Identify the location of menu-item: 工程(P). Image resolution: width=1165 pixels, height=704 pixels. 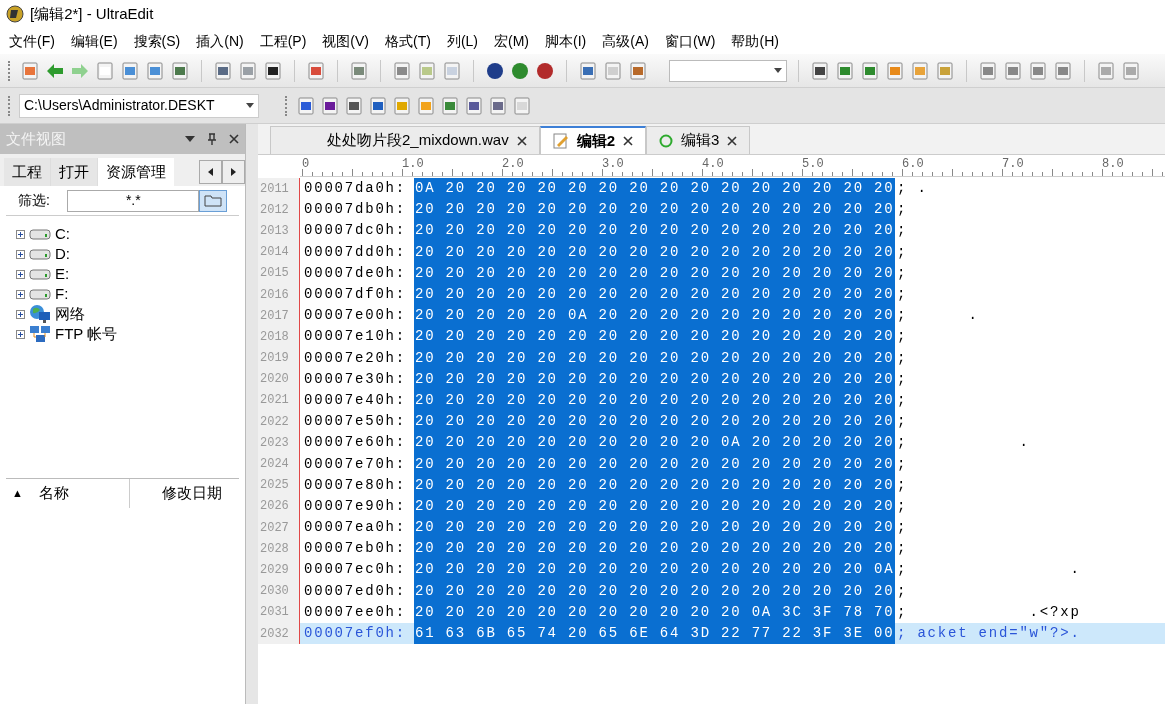
(283, 41).